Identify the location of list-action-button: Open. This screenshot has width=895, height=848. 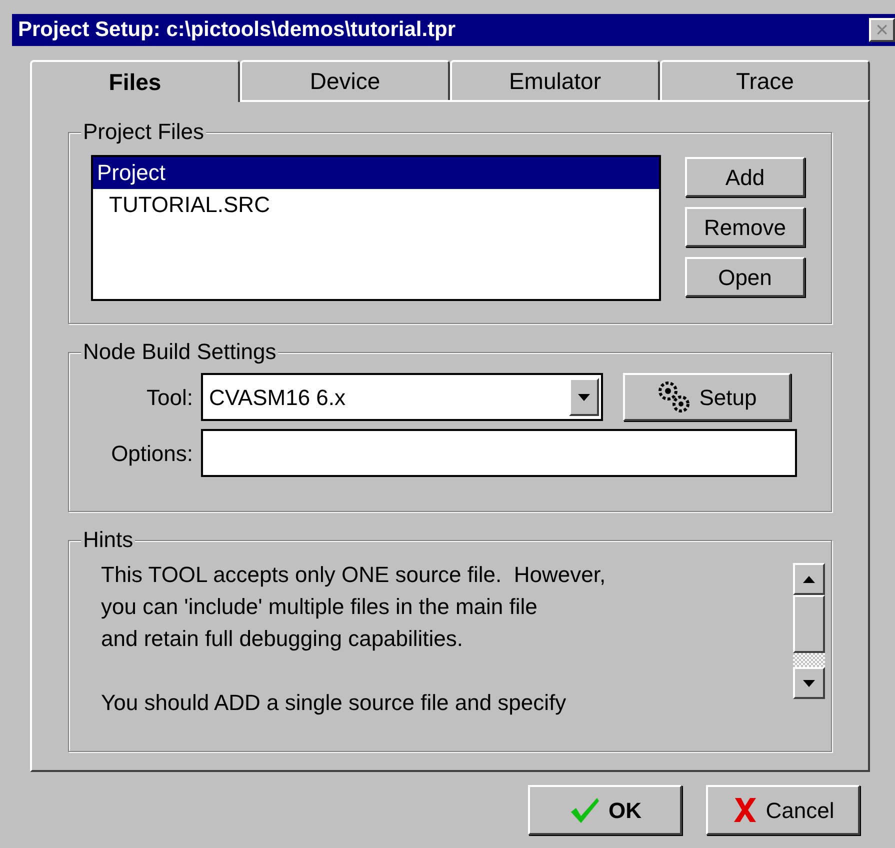
(745, 277).